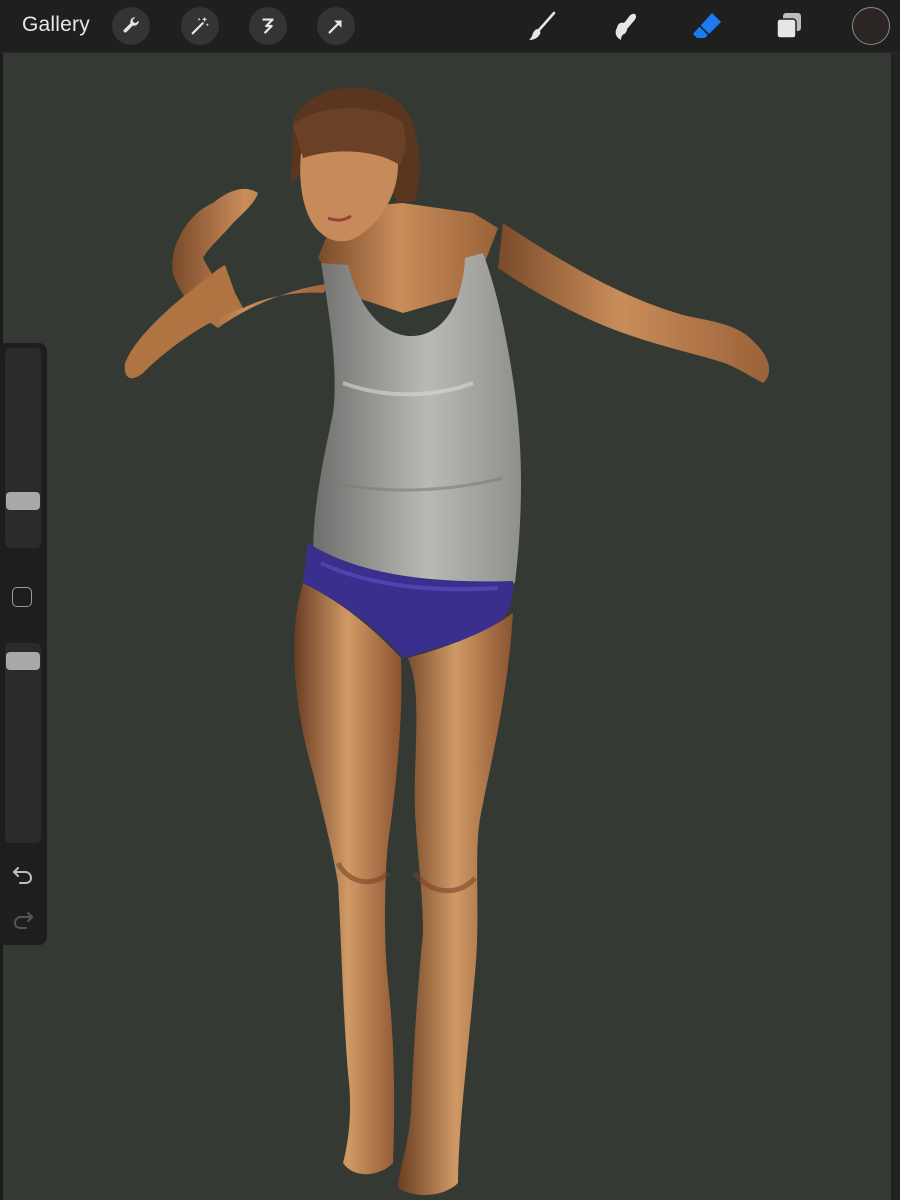  I want to click on canvas-edge, so click(895, 626).